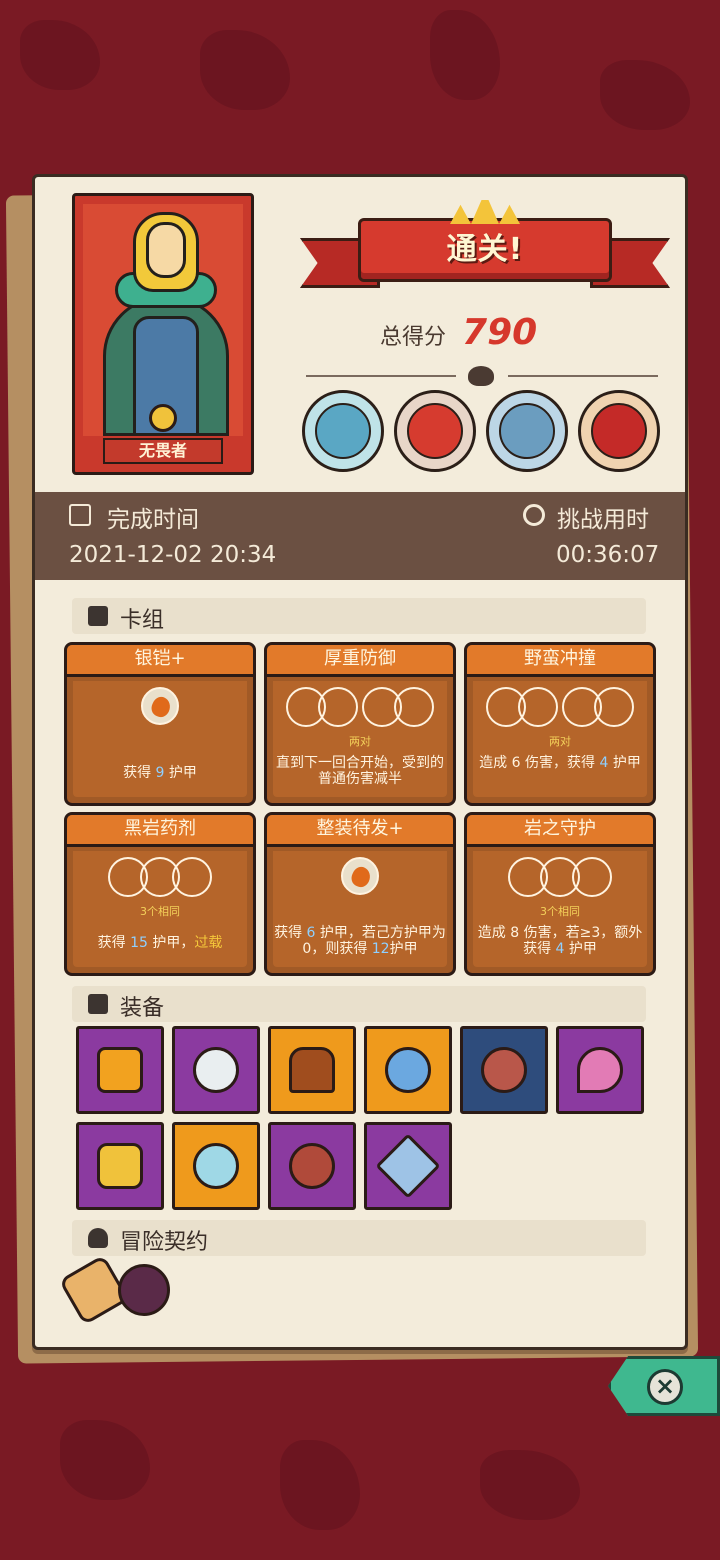  I want to click on banner-text: 通关!, so click(485, 249).